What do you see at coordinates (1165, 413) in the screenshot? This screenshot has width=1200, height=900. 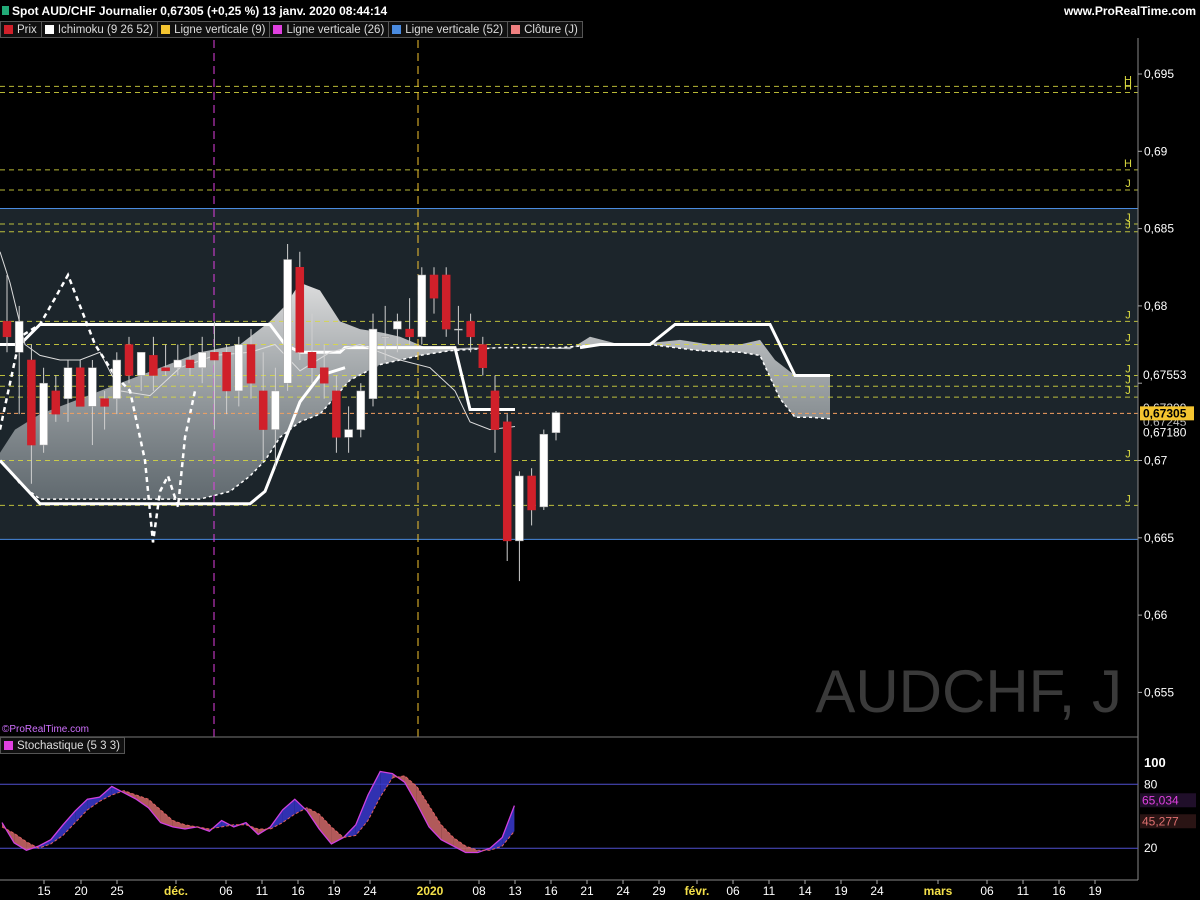 I see `price-tag-last: 0,67305` at bounding box center [1165, 413].